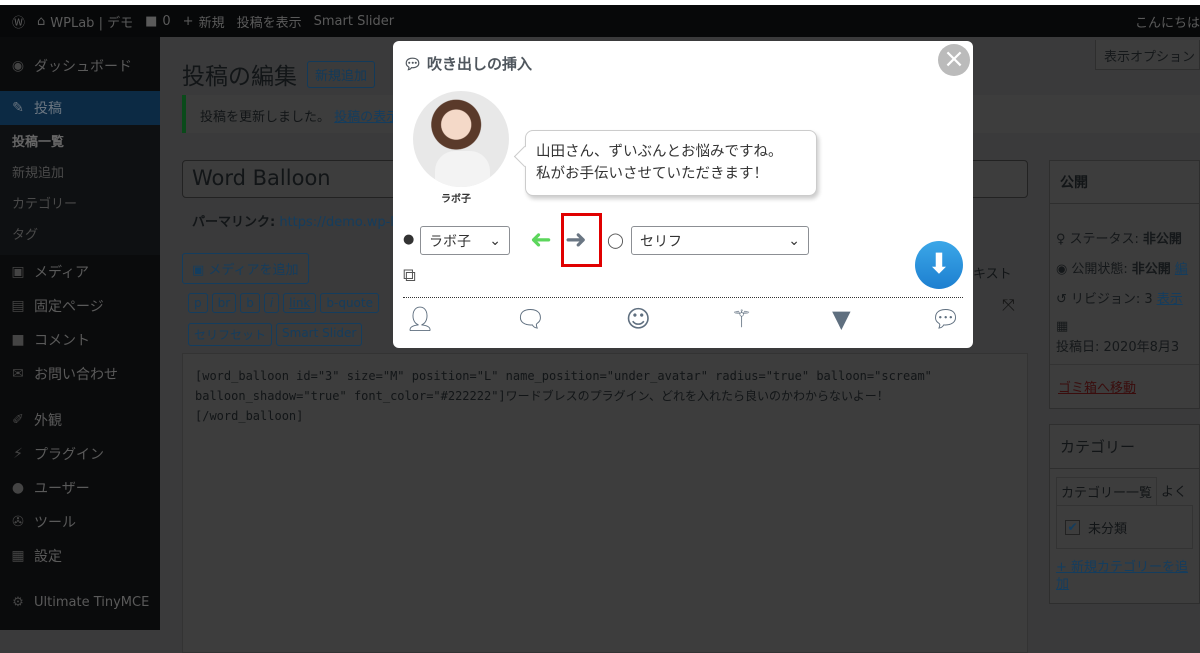 The height and width of the screenshot is (653, 1200). Describe the element at coordinates (671, 163) in the screenshot. I see `speech-balloon-preview: 山田さん、ずいぶんとお悩みですね。 私がお手伝いさせていただきます！` at that location.